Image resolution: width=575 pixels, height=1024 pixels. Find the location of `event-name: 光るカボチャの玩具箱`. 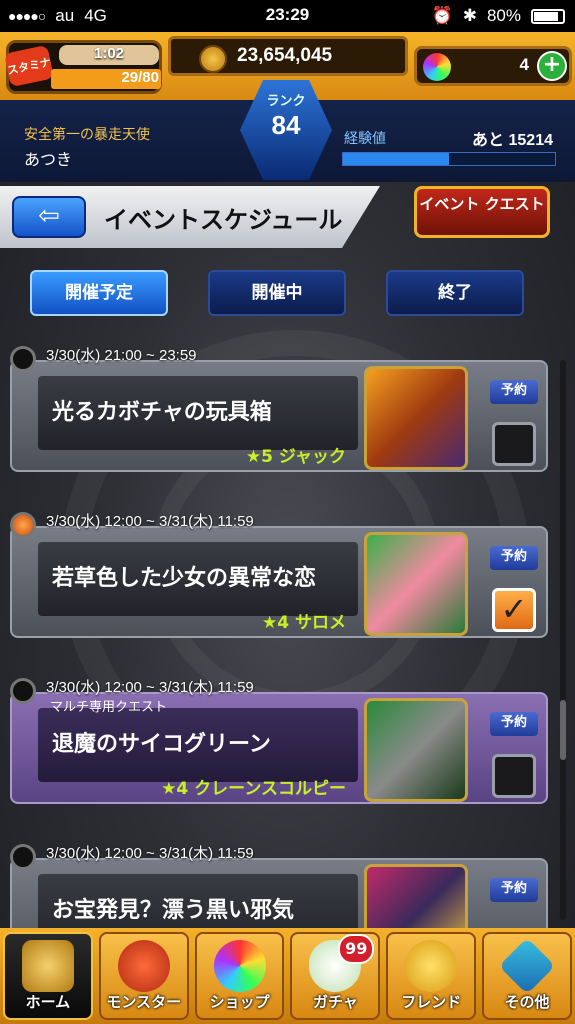

event-name: 光るカボチャの玩具箱 is located at coordinates (162, 412).